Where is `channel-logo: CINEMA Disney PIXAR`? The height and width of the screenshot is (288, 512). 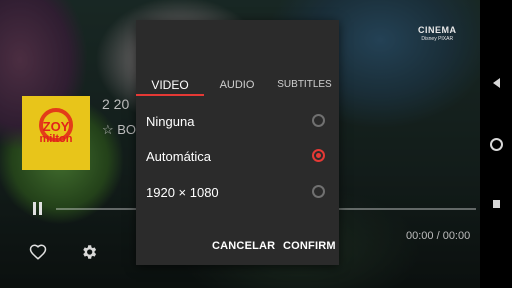 channel-logo: CINEMA Disney PIXAR is located at coordinates (437, 35).